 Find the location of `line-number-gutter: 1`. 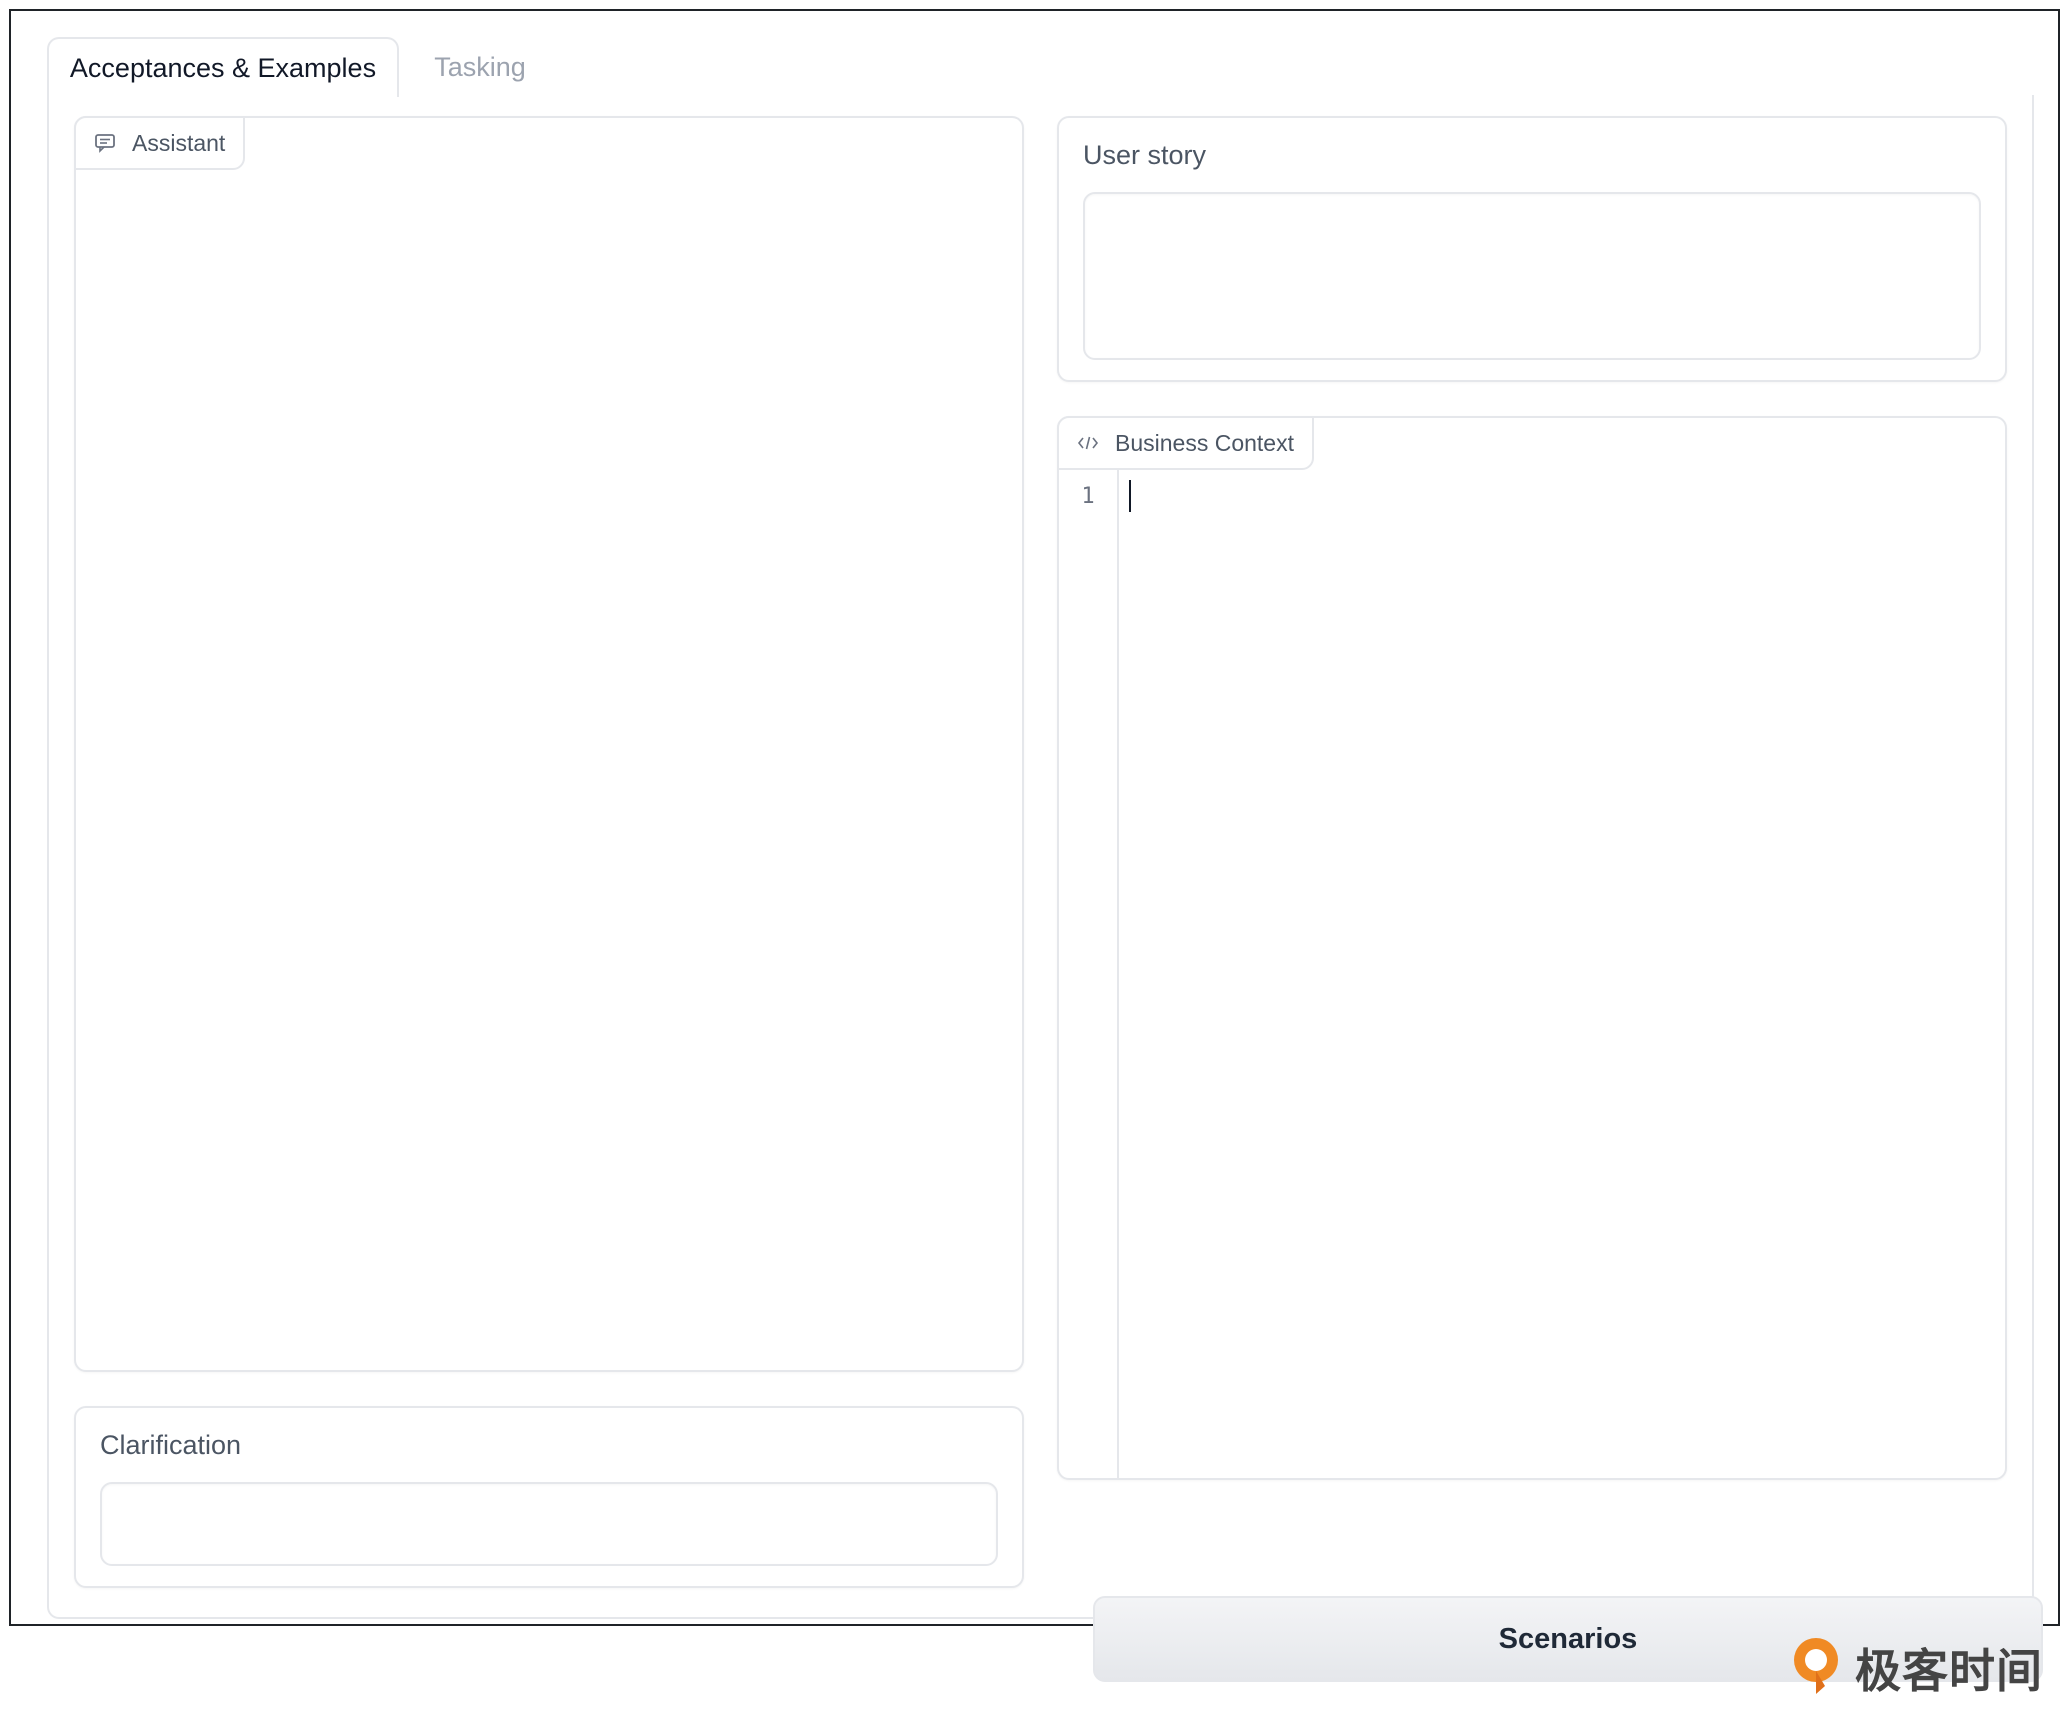

line-number-gutter: 1 is located at coordinates (1089, 974).